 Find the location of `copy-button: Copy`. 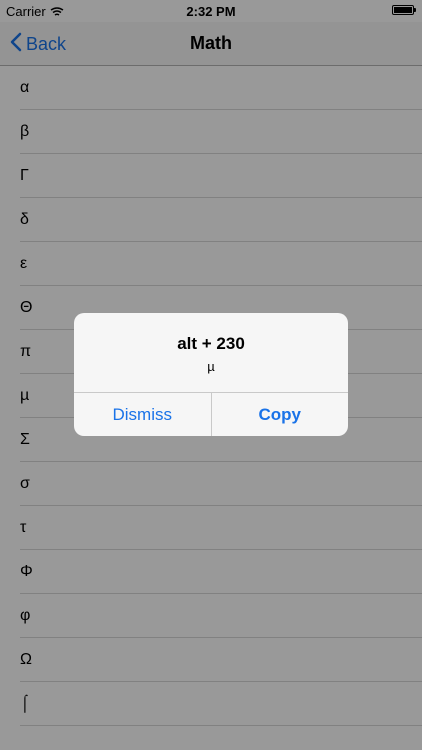

copy-button: Copy is located at coordinates (280, 414).